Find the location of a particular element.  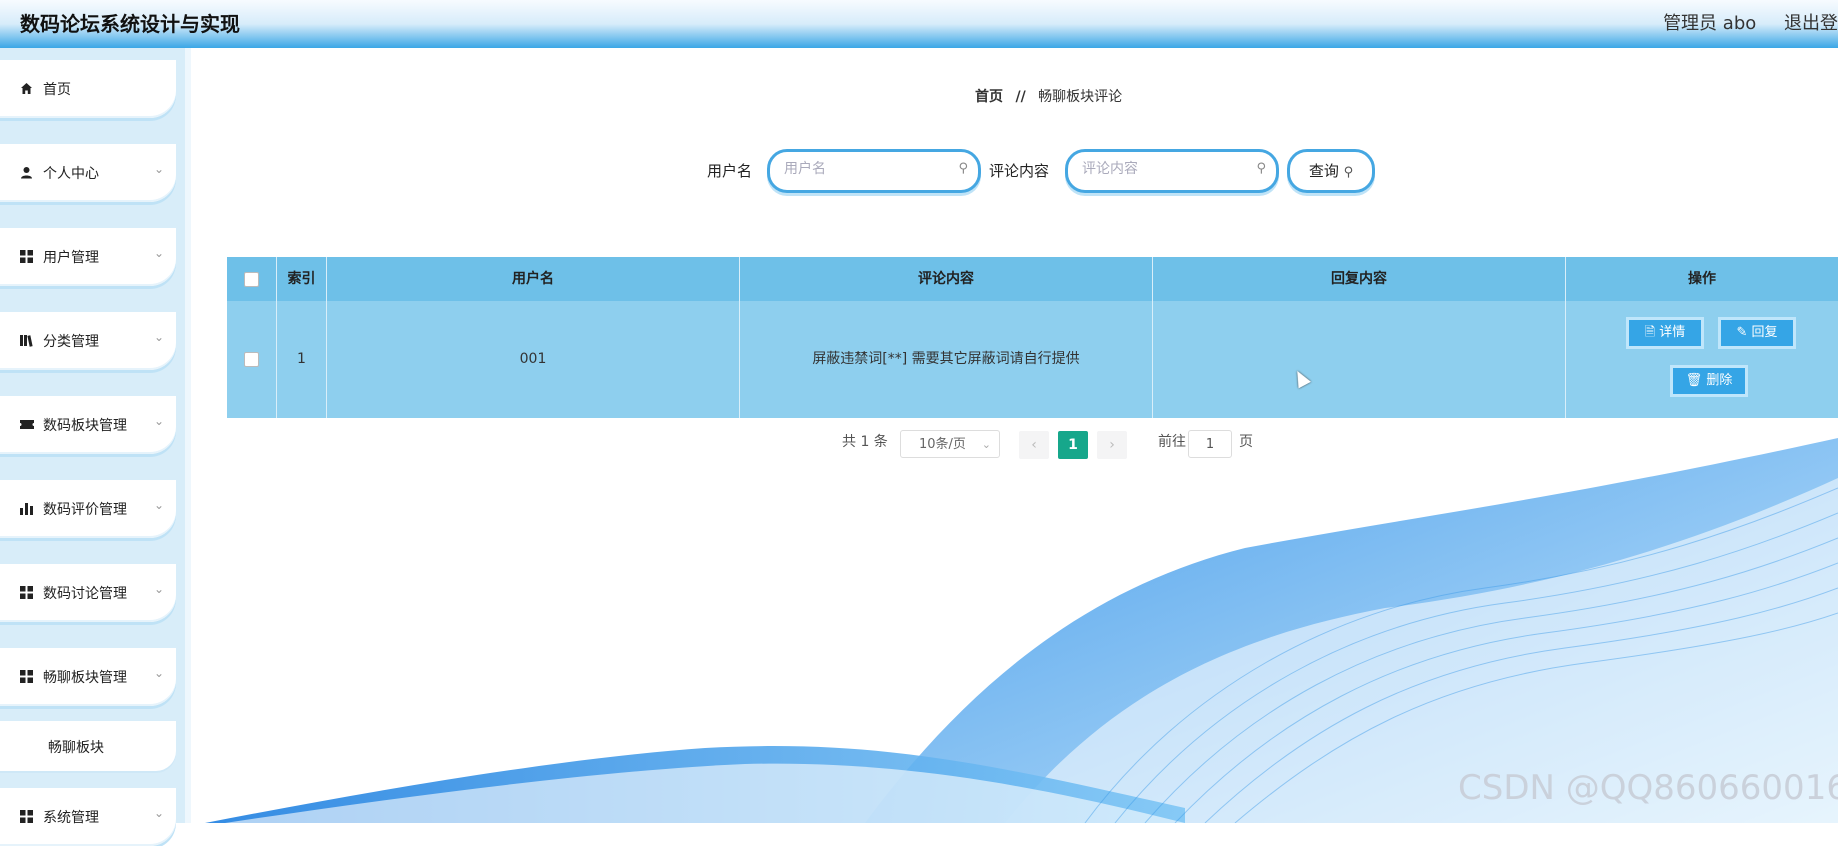

cell-actions: 🗎 详情 ✎ 回复 🗑 删除 is located at coordinates (1702, 359).